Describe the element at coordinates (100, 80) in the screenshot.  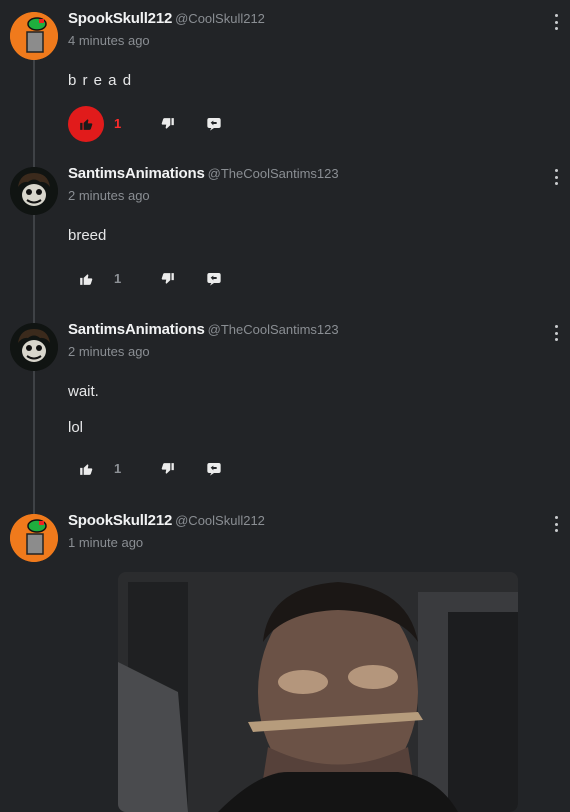
I see `comment-text: b r e a d` at that location.